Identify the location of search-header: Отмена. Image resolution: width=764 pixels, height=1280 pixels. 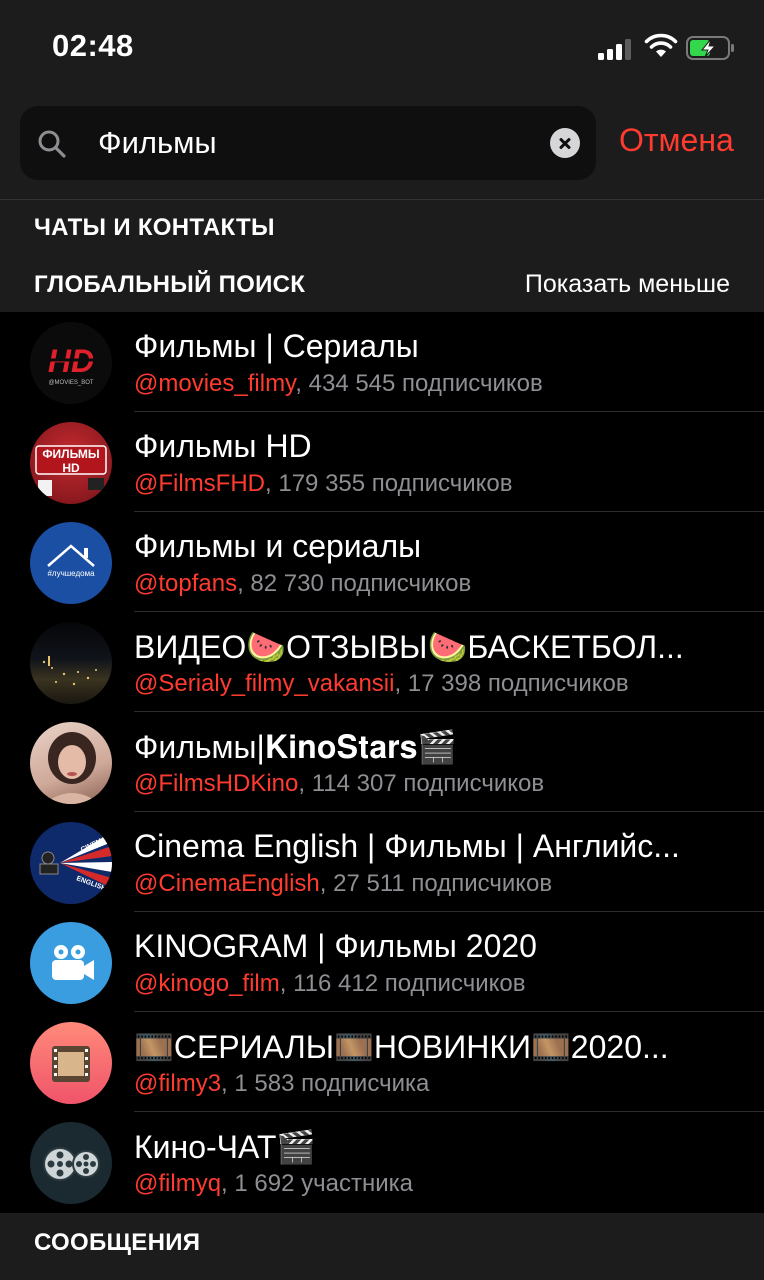
(382, 148).